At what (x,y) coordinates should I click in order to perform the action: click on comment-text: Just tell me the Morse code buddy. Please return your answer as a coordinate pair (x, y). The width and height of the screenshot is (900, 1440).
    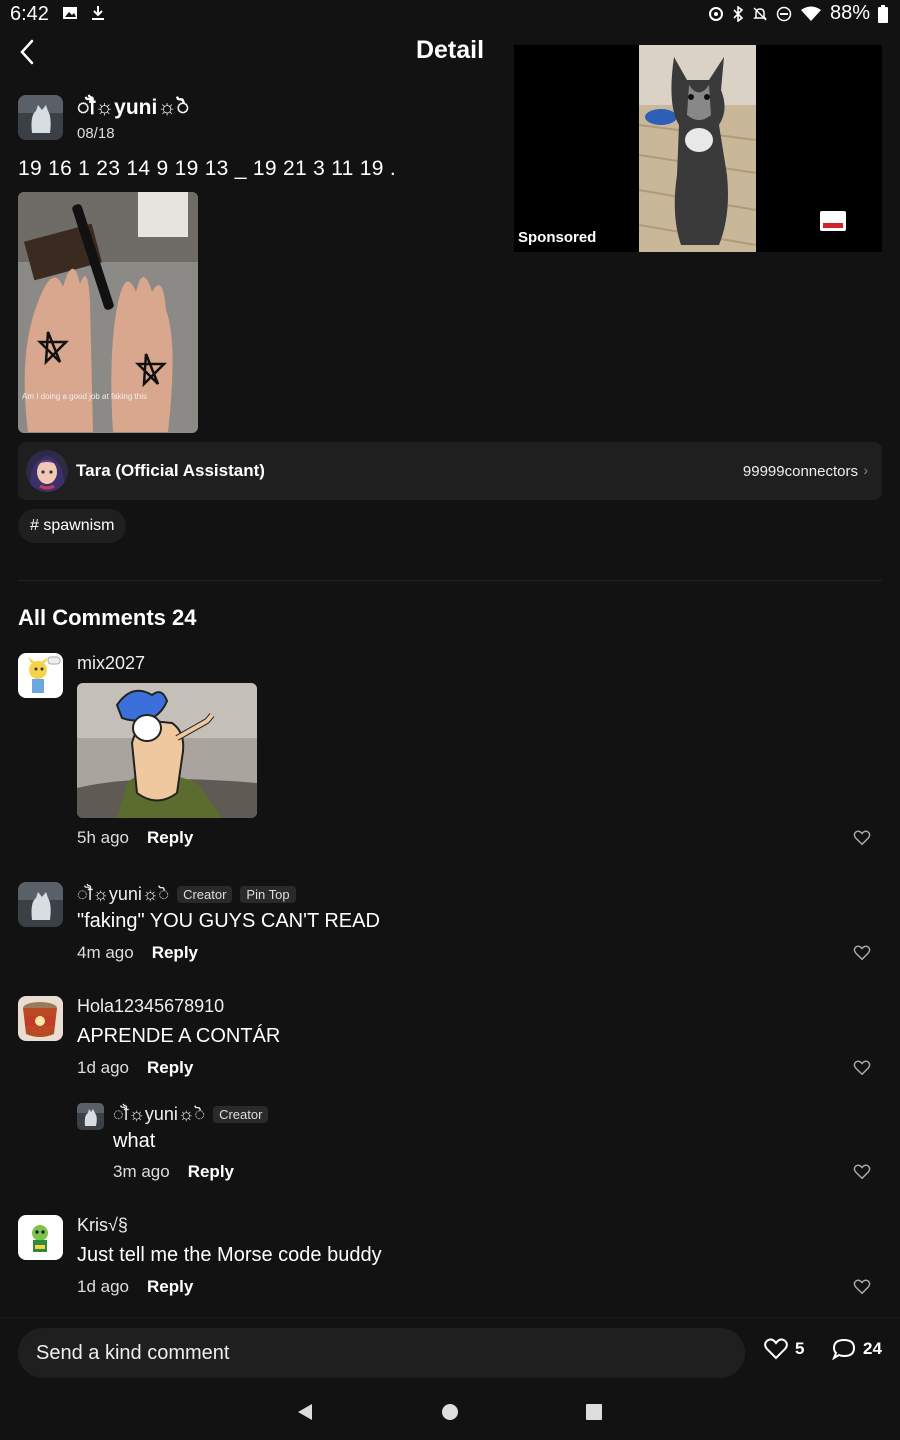
    Looking at the image, I should click on (229, 1255).